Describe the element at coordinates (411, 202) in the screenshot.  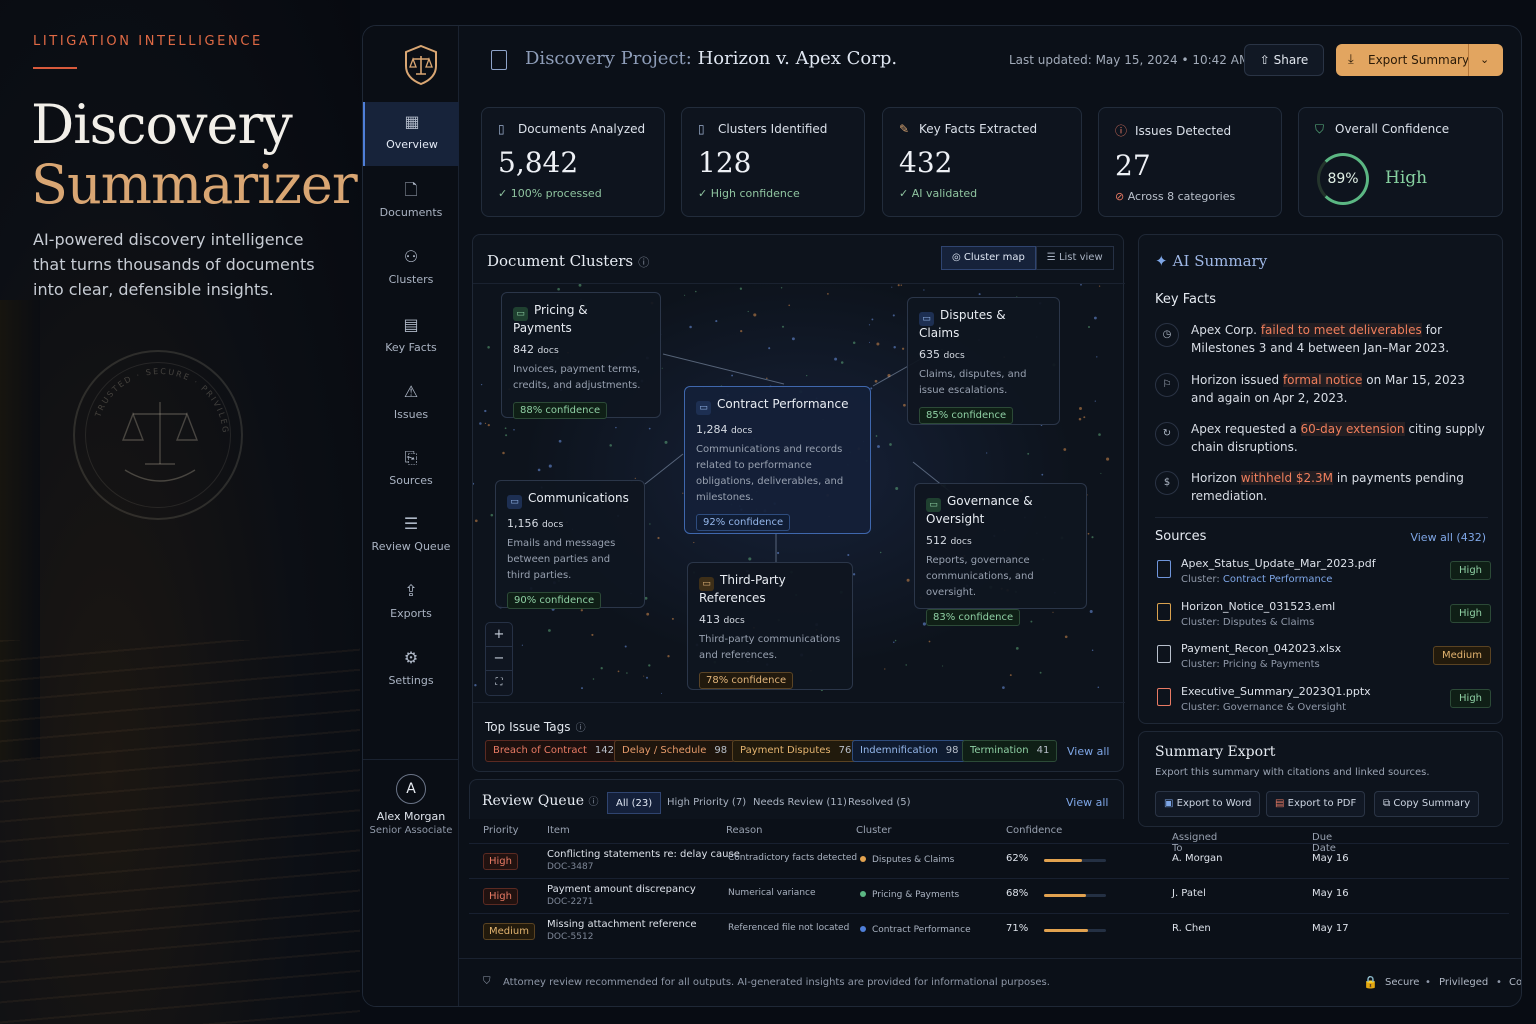
I see `nav-item-documents: 🗋 Documents` at that location.